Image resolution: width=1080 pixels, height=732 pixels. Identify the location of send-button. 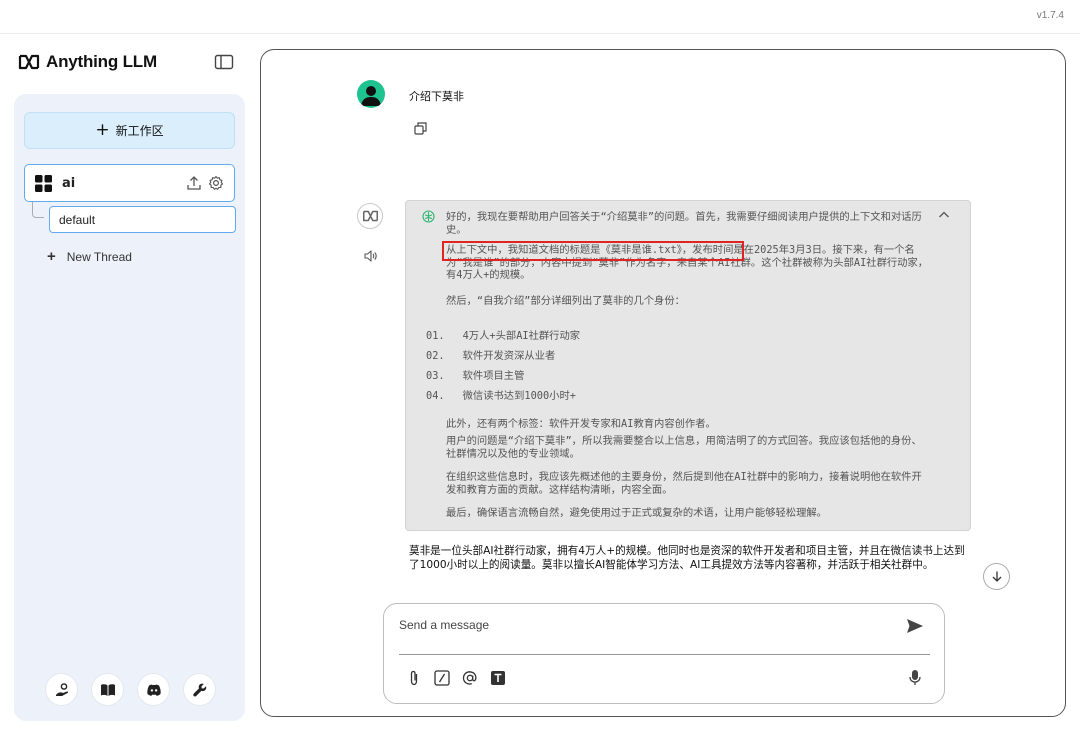
(915, 628).